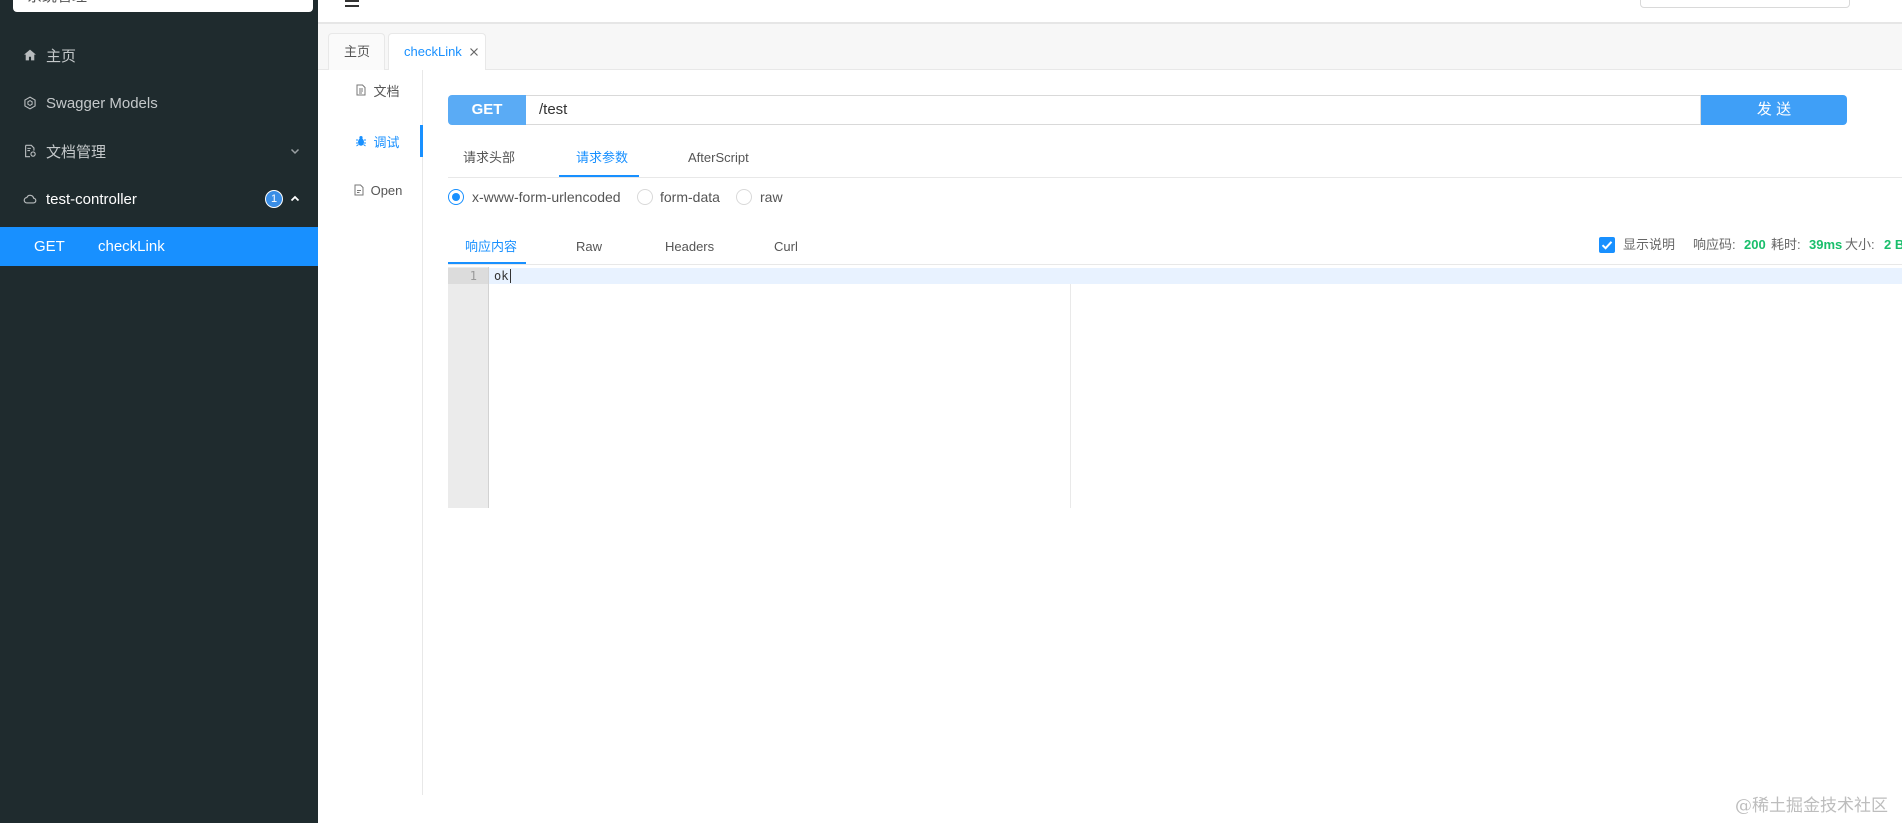 This screenshot has height=823, width=1902. I want to click on sidebar-item-label: test-controller, so click(91, 199).